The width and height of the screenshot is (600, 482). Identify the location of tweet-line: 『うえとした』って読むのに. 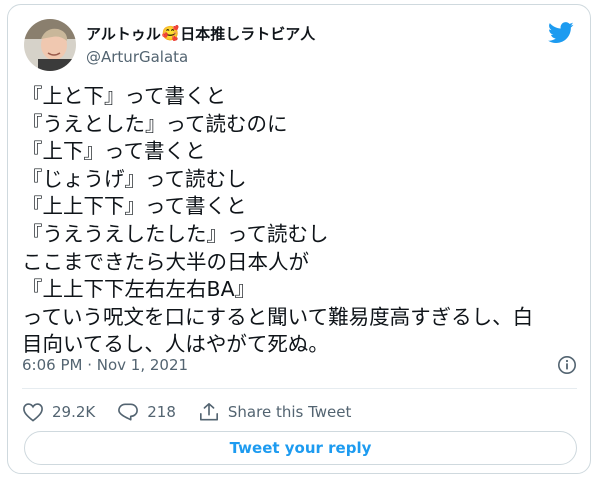
(155, 123).